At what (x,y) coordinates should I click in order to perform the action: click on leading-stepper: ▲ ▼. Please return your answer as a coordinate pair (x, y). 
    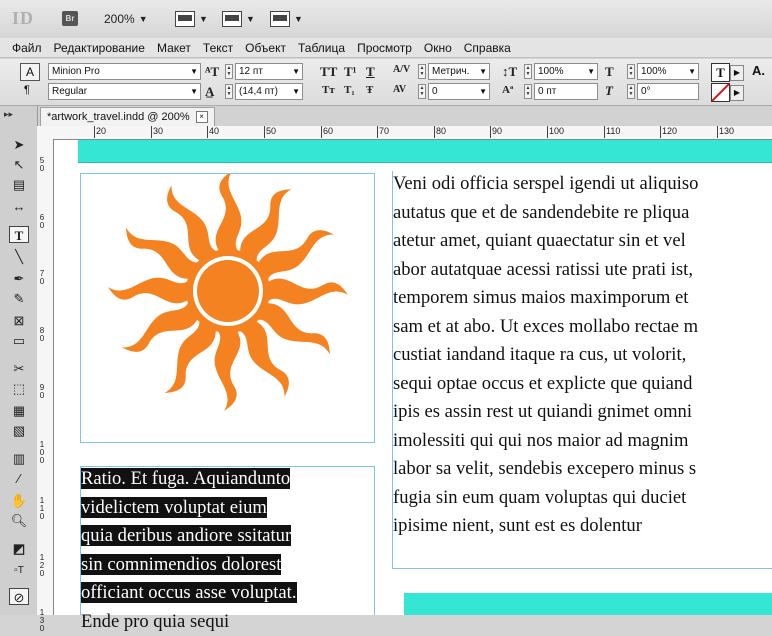
    Looking at the image, I should click on (229, 91).